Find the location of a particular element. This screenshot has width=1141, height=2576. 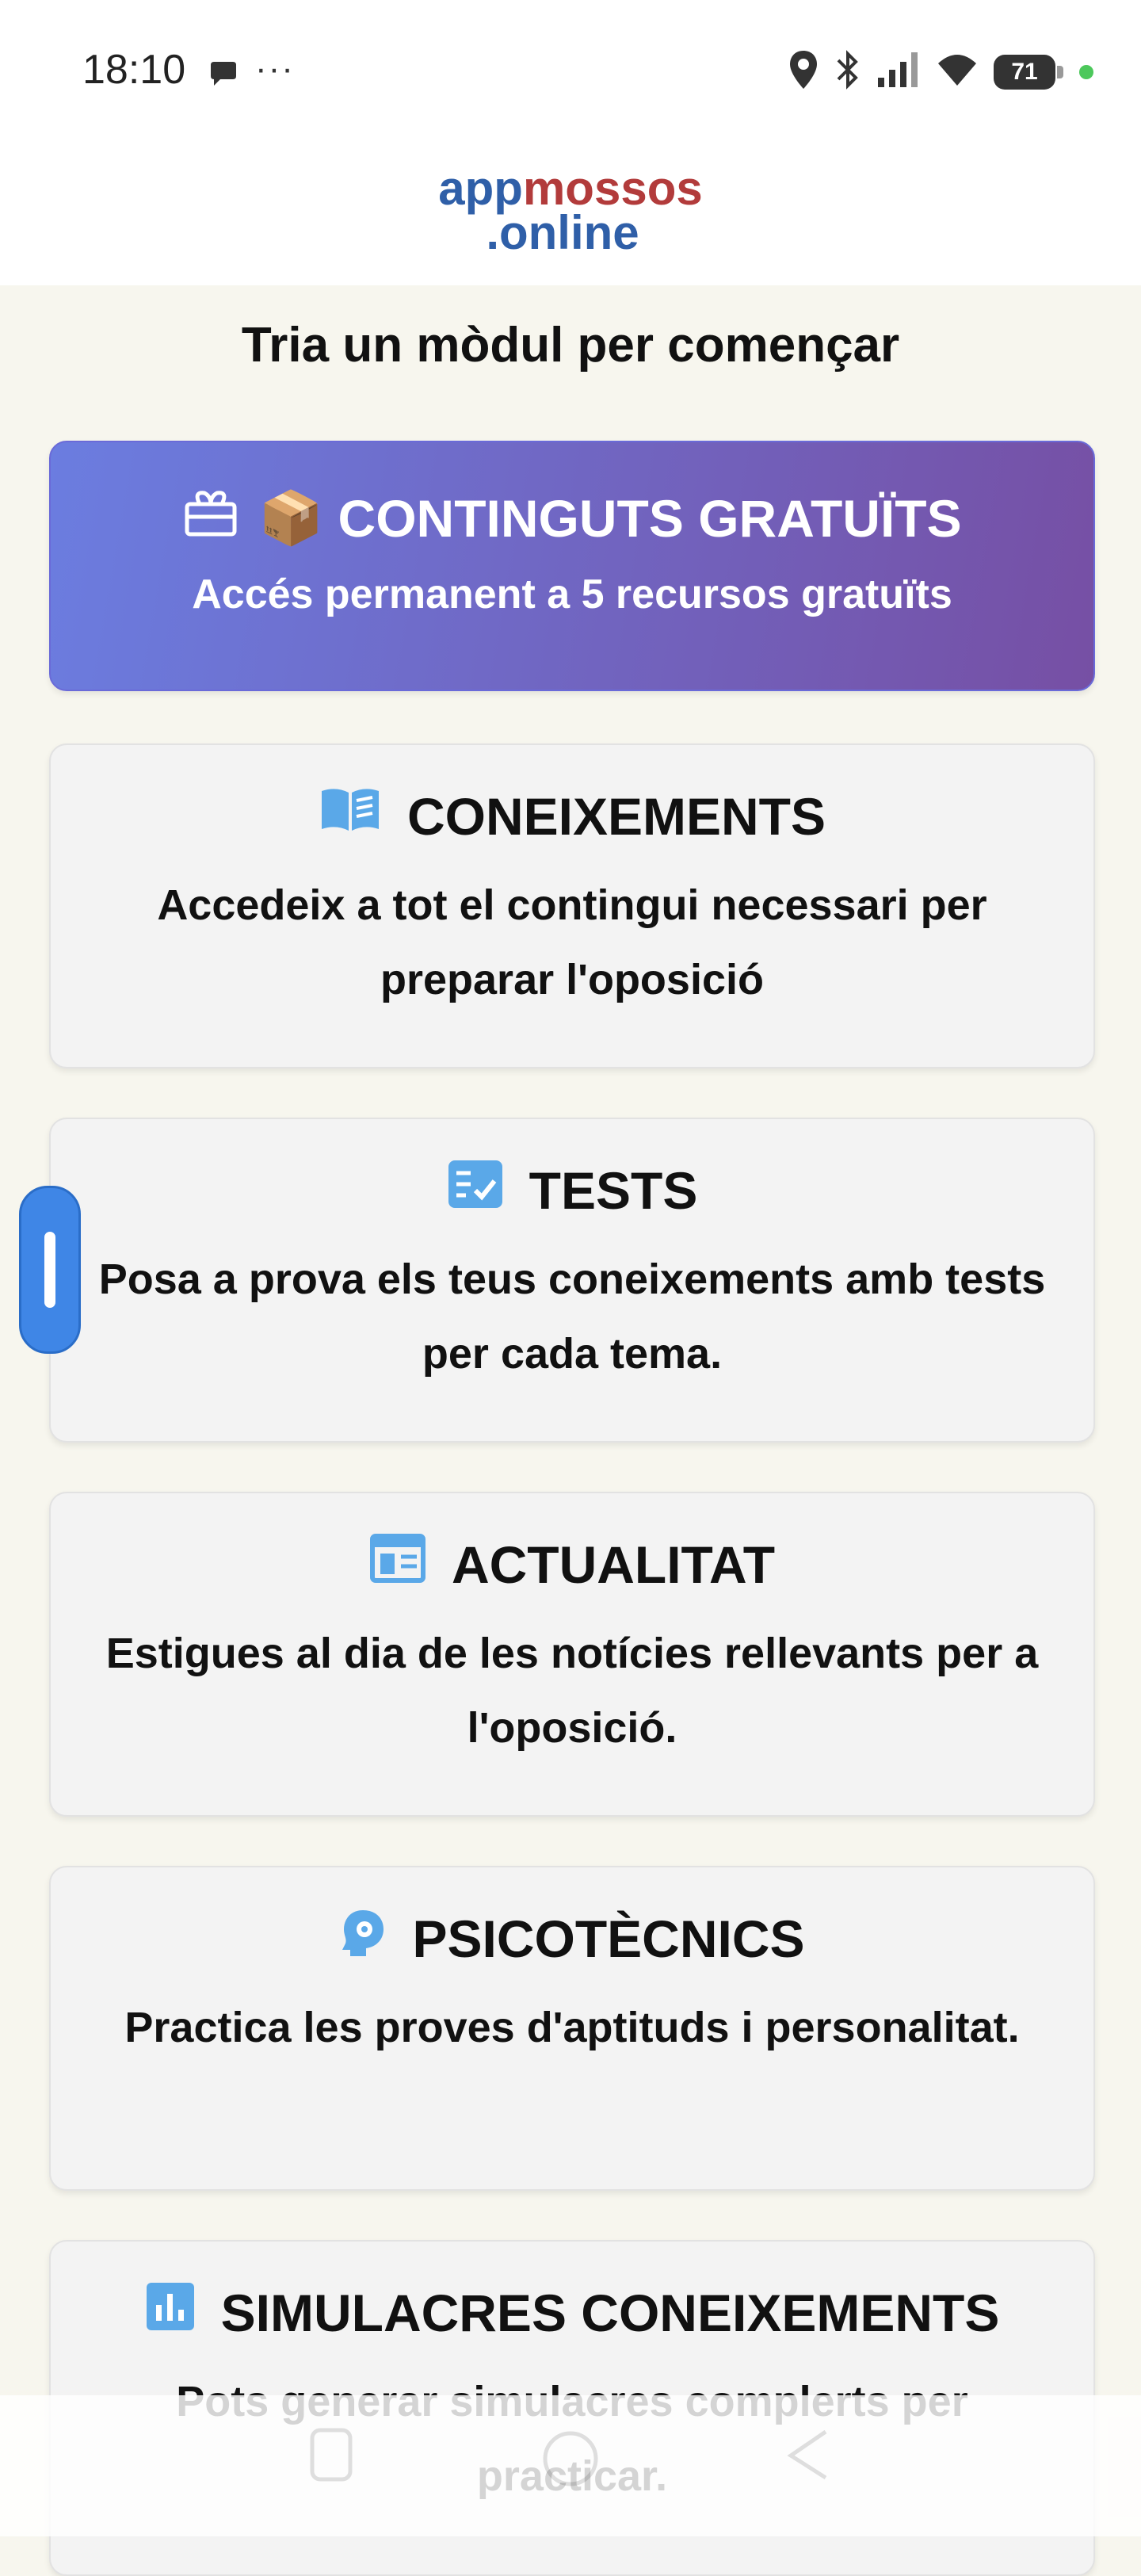

module-title-row: PSICOTÈCNICS is located at coordinates (572, 1939).